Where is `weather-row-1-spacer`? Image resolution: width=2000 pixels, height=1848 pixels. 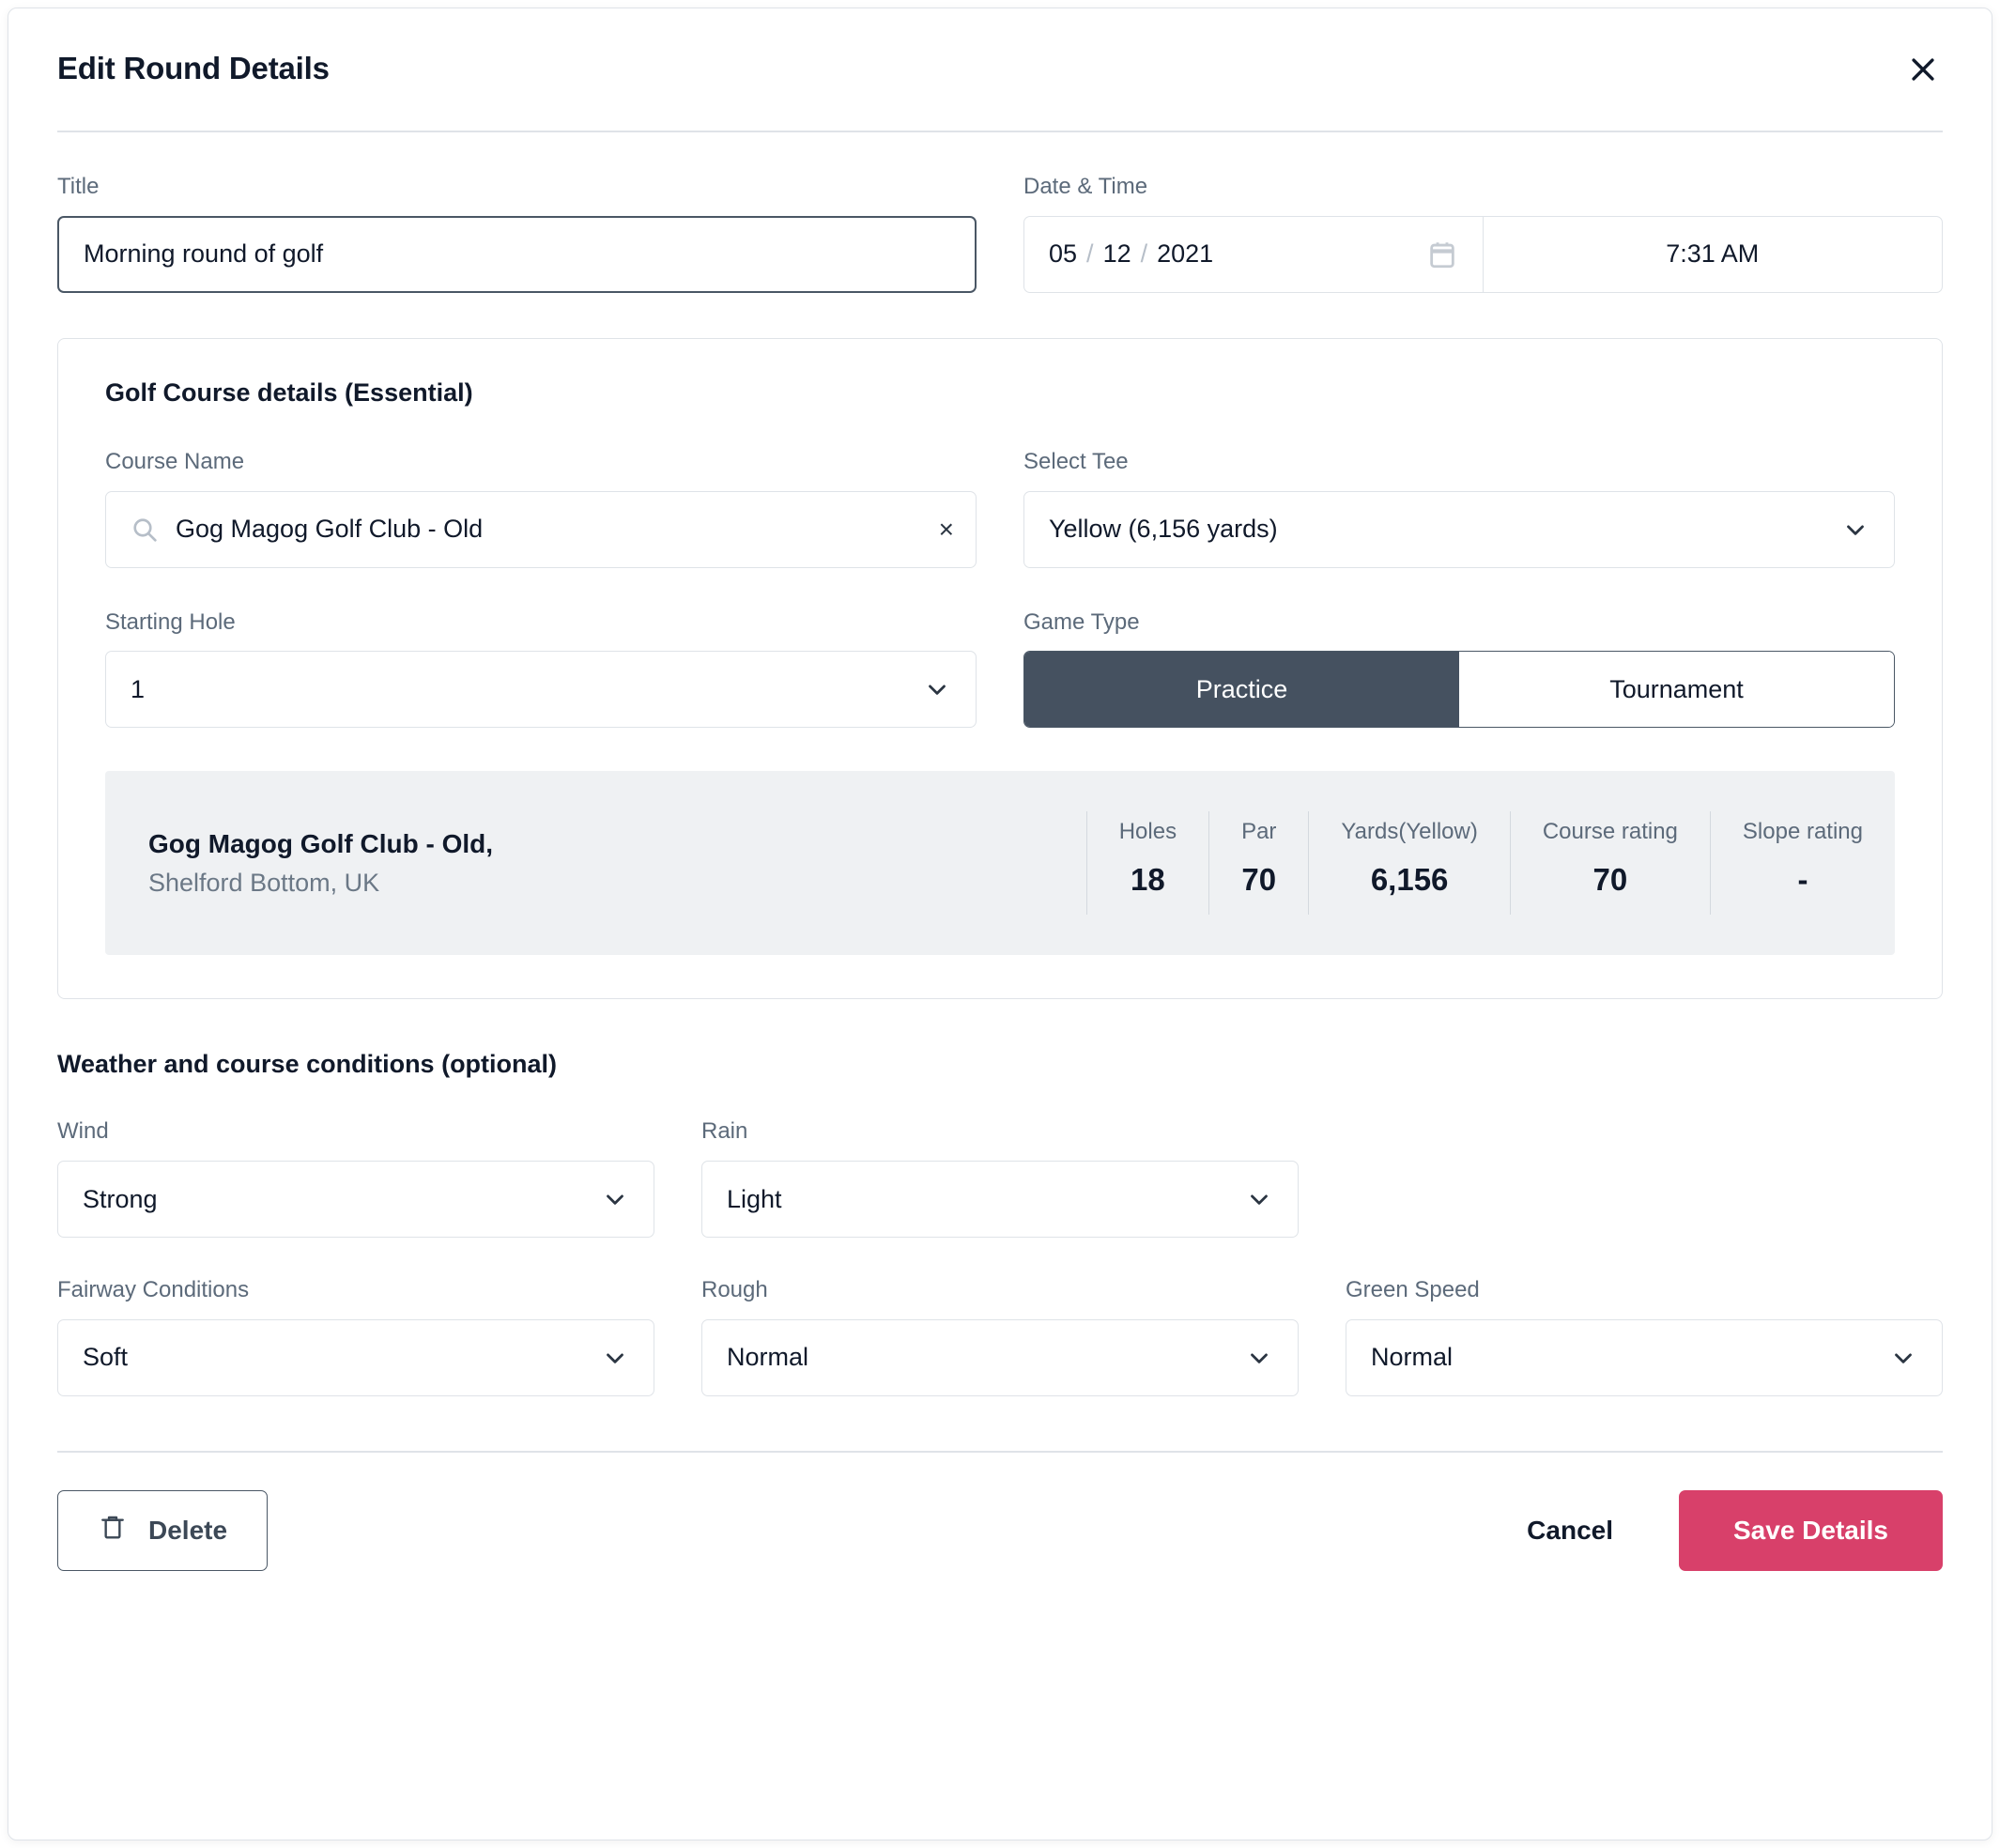
weather-row-1-spacer is located at coordinates (1644, 1178).